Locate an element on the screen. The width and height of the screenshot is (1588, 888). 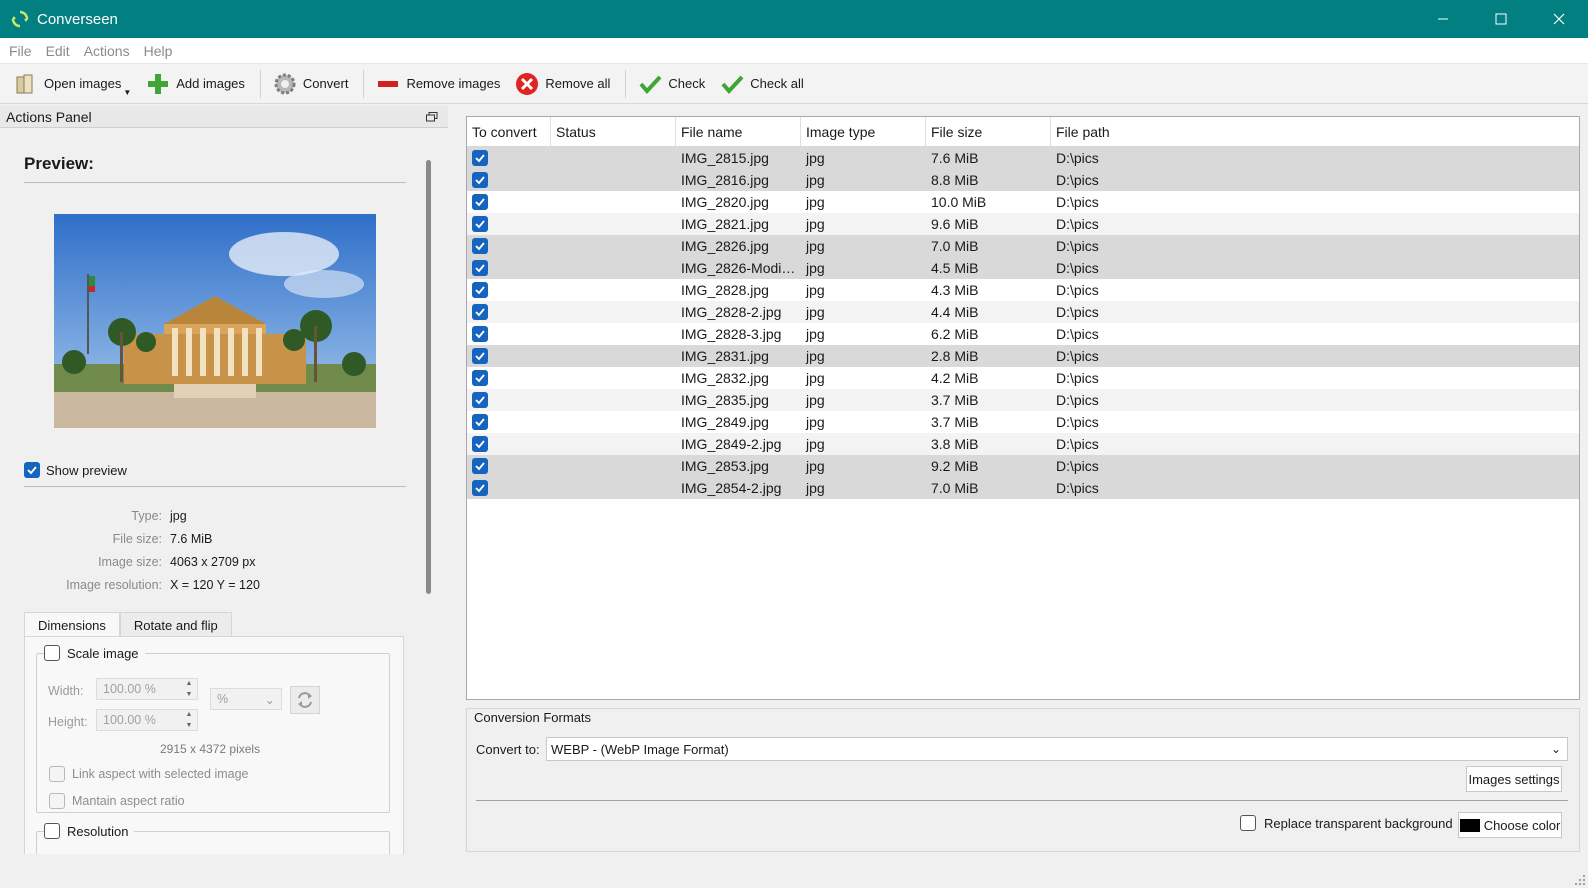
cell-image-type: jpg is located at coordinates (815, 268).